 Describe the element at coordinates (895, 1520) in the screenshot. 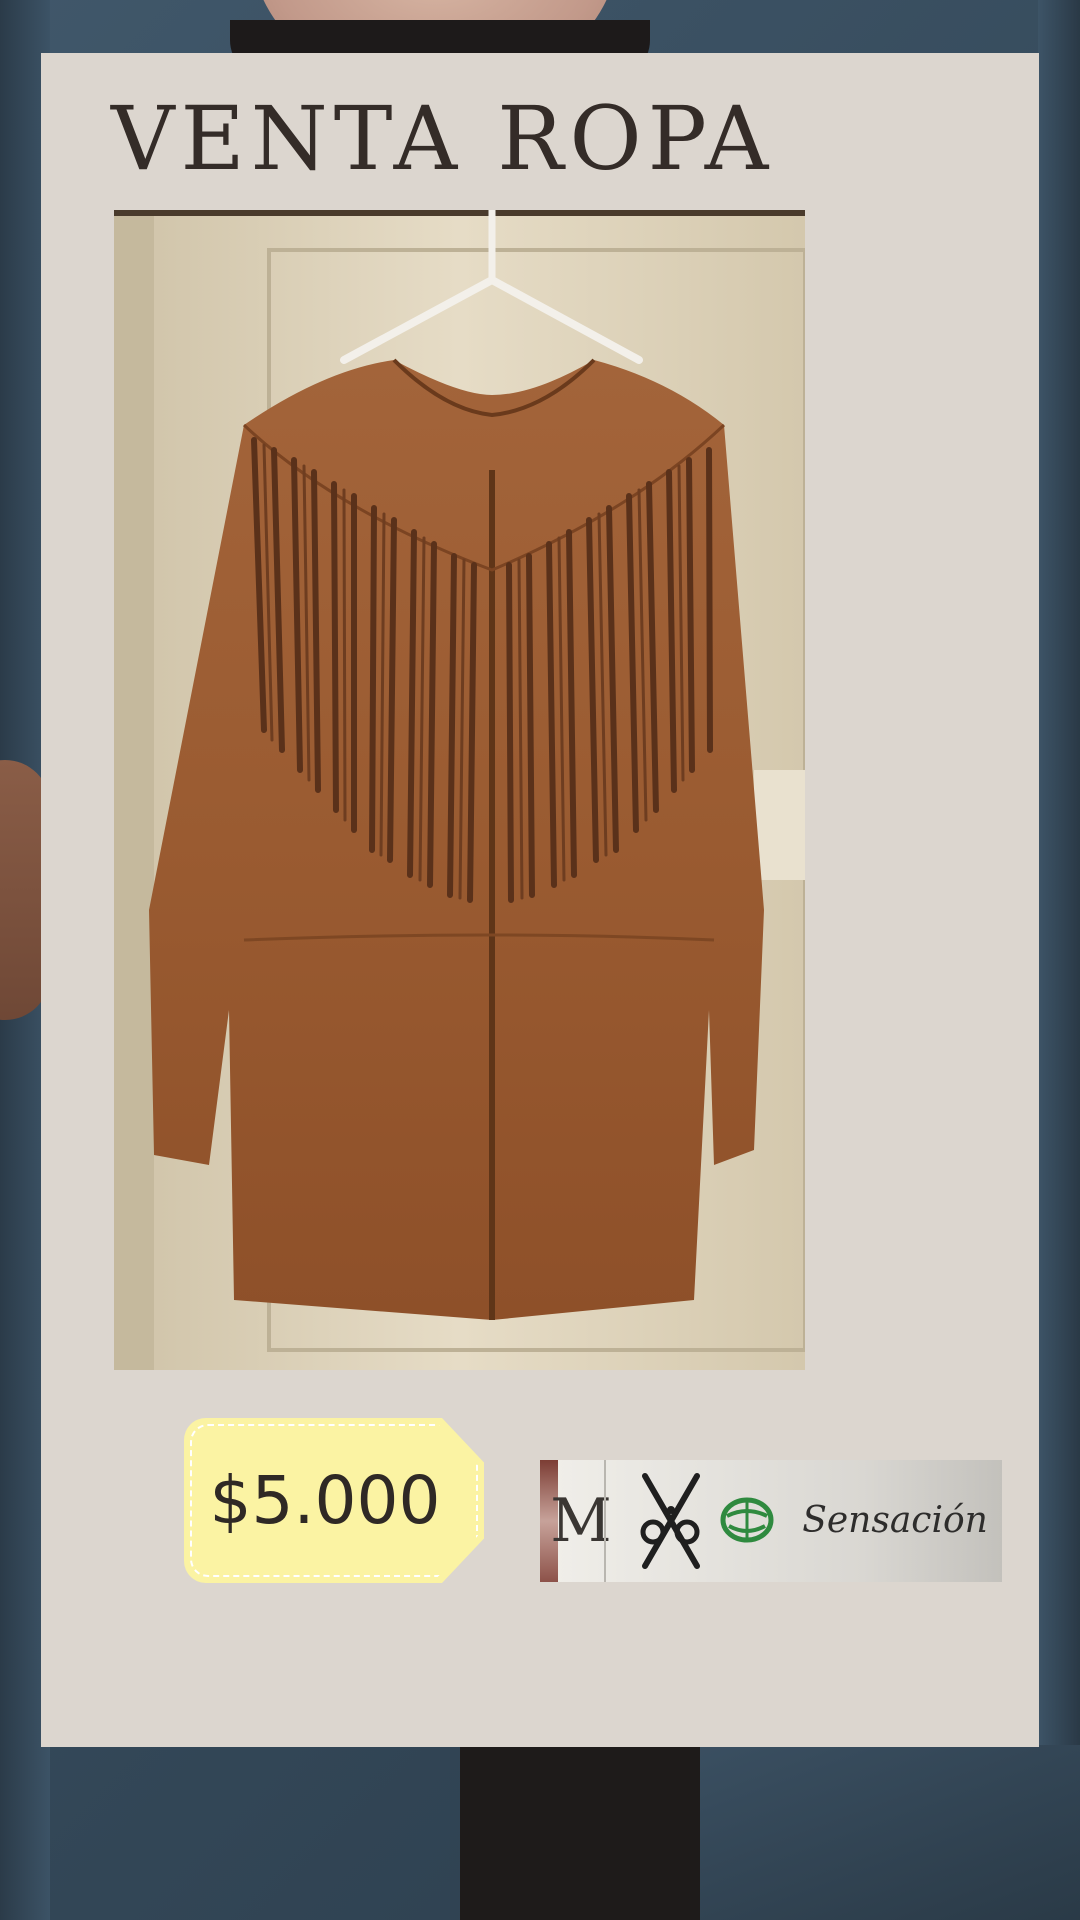

I see `brand-name: Sensación` at that location.